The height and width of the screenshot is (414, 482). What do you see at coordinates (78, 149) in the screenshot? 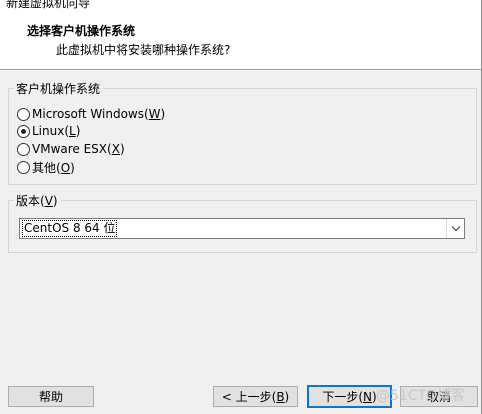
I see `radio-vmware-esx-label: VMware ESX(X)` at bounding box center [78, 149].